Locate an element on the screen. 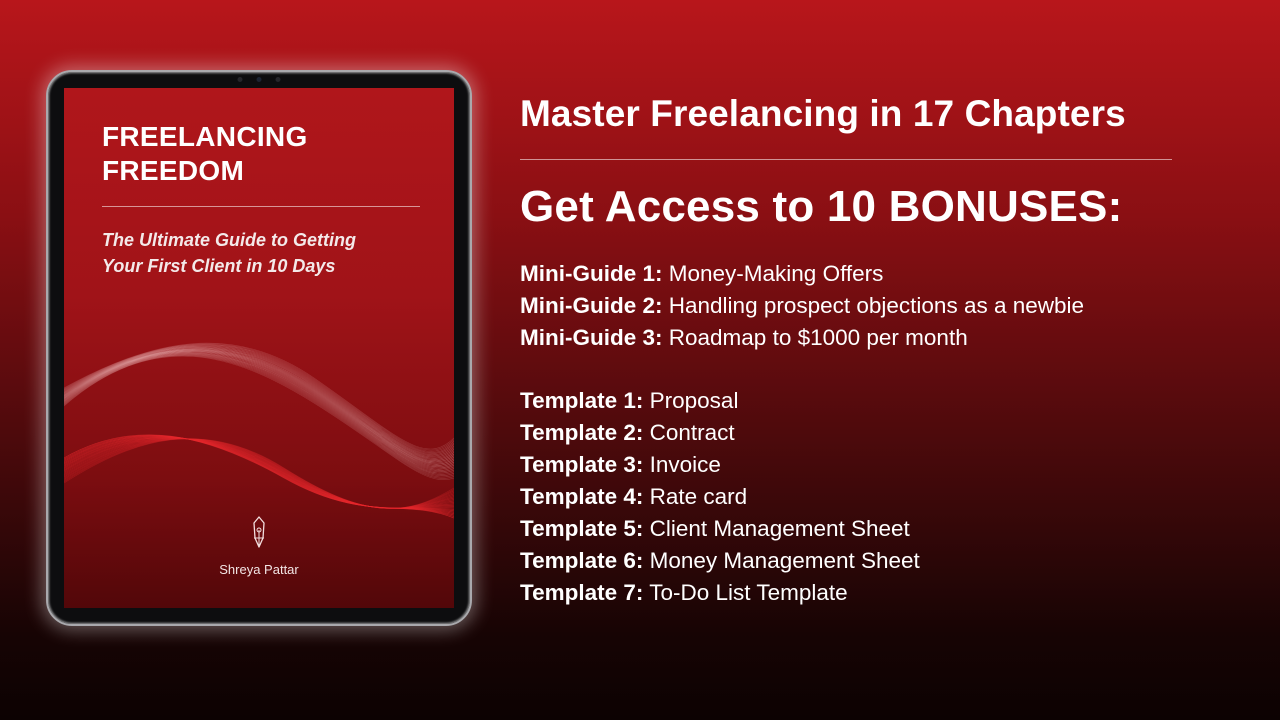 This screenshot has height=720, width=1280. decorative-wave-lines is located at coordinates (259, 430).